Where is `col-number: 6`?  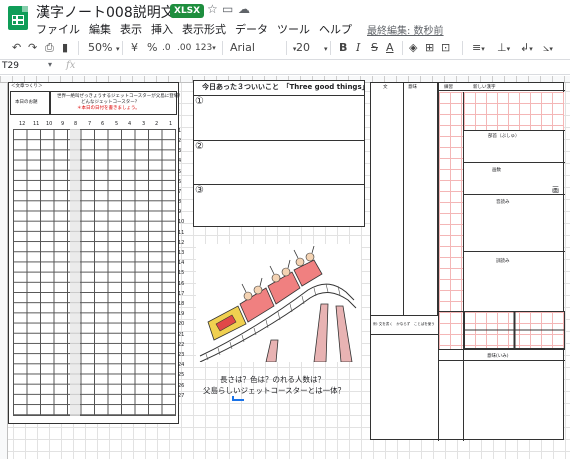
col-number: 6 is located at coordinates (103, 124).